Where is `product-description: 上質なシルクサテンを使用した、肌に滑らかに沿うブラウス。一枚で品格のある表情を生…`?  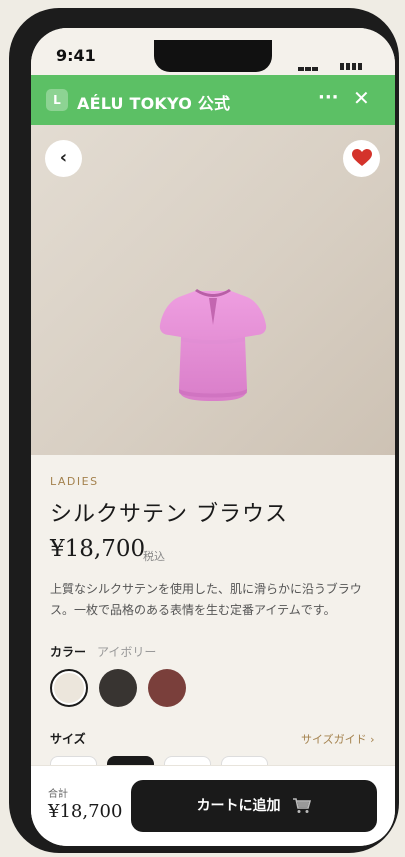
product-description: 上質なシルクサテンを使用した、肌に滑らかに沿うブラウス。一枚で品格のある表情を生… is located at coordinates (206, 599).